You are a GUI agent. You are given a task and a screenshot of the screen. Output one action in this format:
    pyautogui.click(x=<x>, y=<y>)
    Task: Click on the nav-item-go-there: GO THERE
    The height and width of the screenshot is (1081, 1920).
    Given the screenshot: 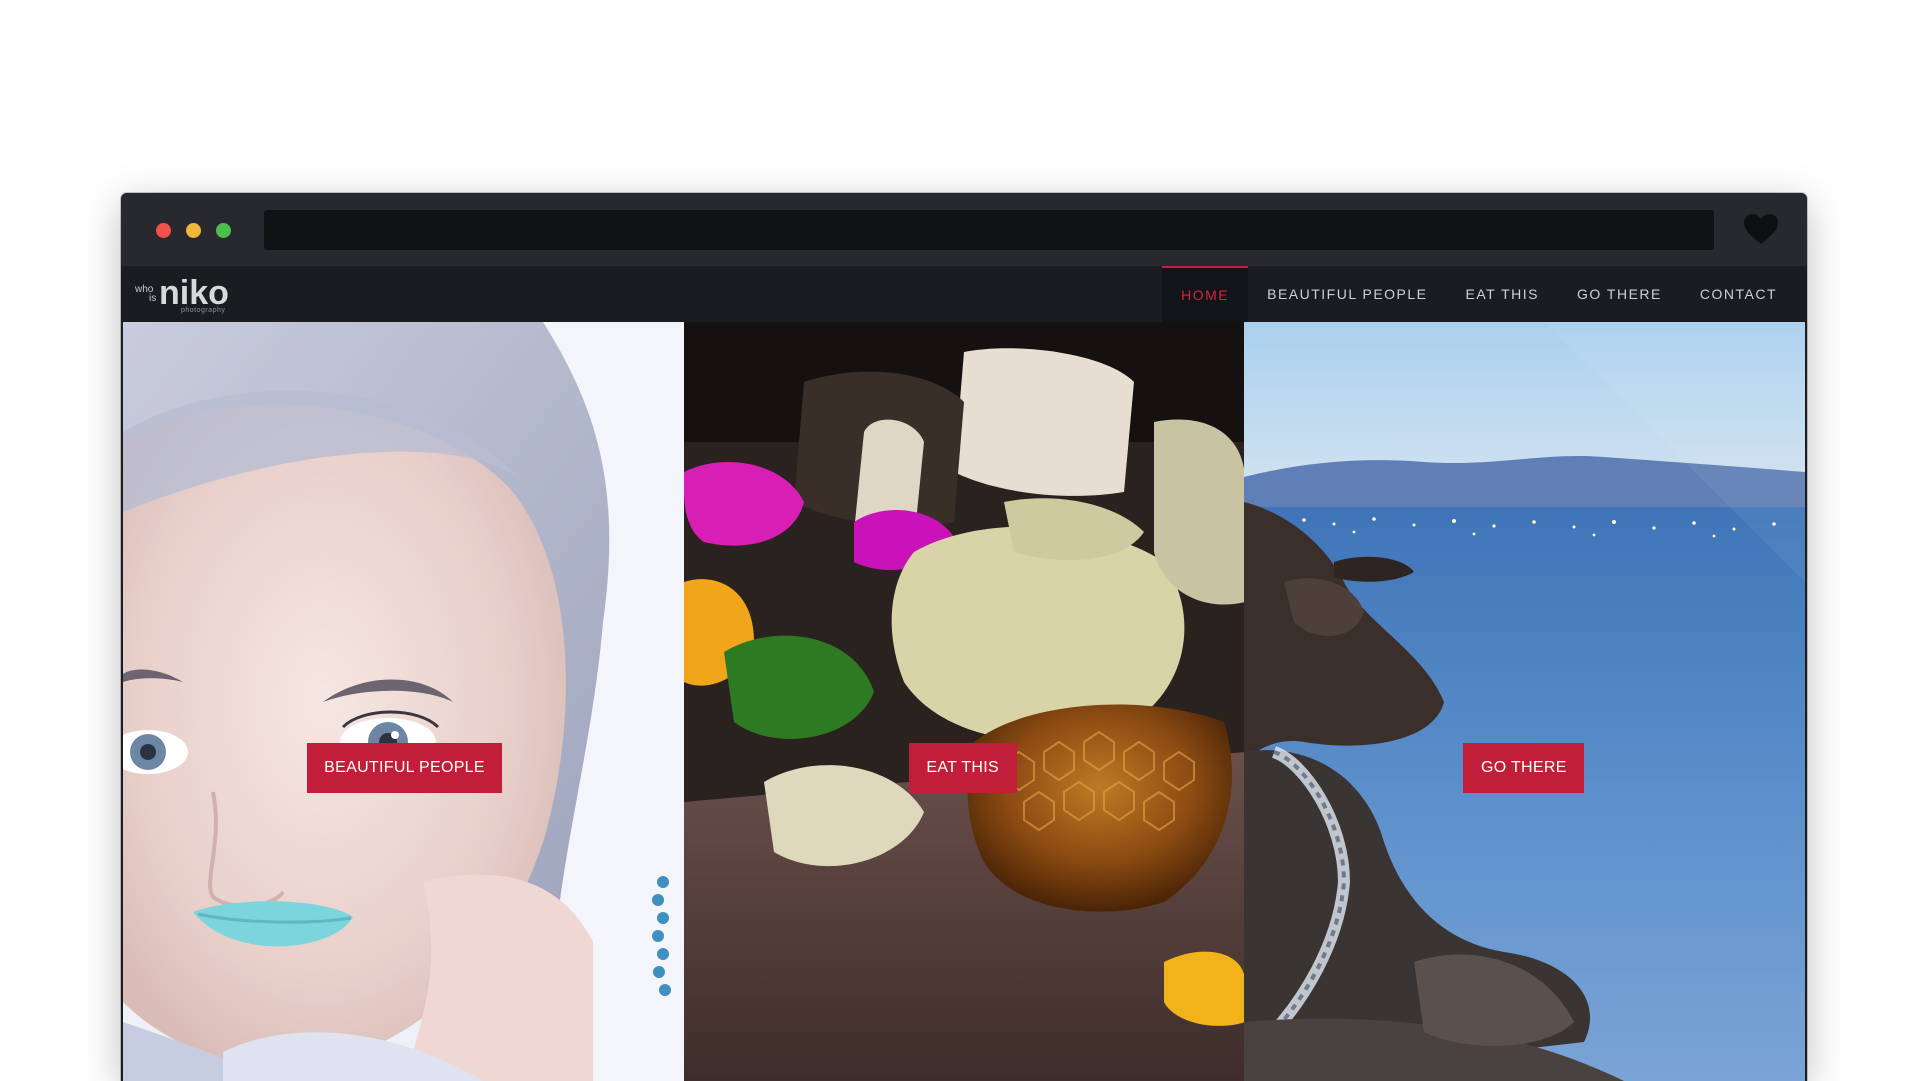 What is the action you would take?
    pyautogui.click(x=1619, y=294)
    